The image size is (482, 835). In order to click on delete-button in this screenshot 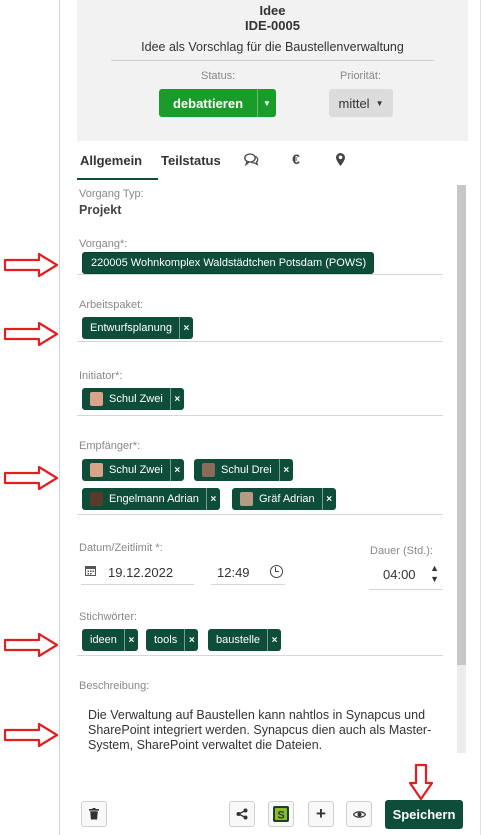, I will do `click(94, 814)`.